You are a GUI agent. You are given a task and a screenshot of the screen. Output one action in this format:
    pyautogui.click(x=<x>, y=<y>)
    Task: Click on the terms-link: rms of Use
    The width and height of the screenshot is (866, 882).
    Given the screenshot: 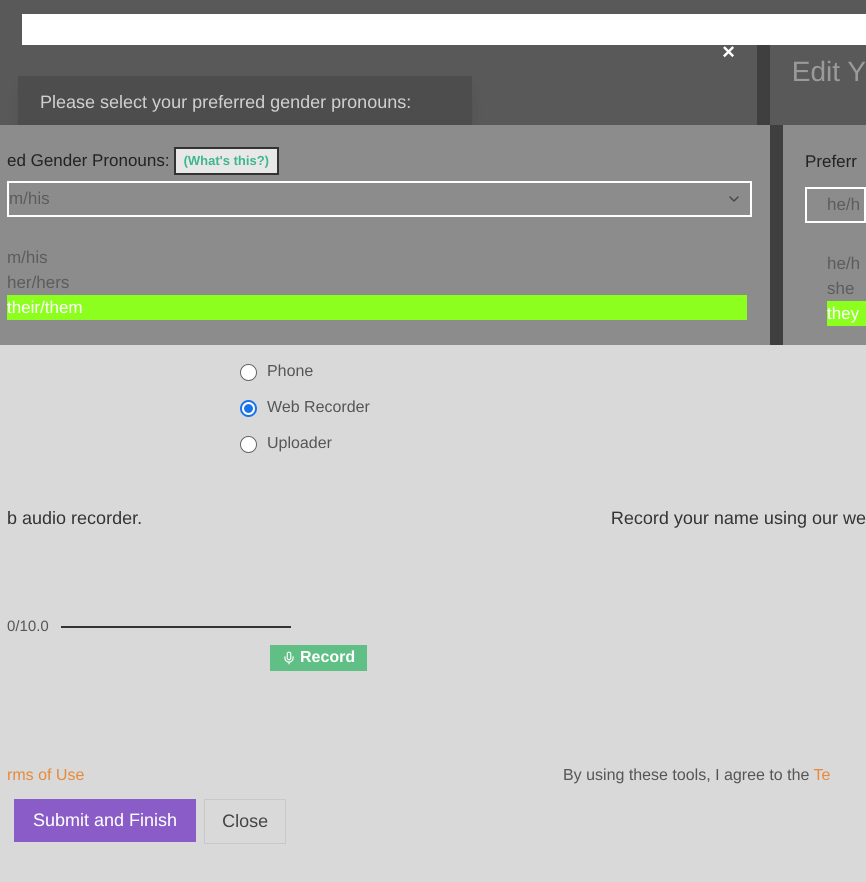 What is the action you would take?
    pyautogui.click(x=285, y=776)
    